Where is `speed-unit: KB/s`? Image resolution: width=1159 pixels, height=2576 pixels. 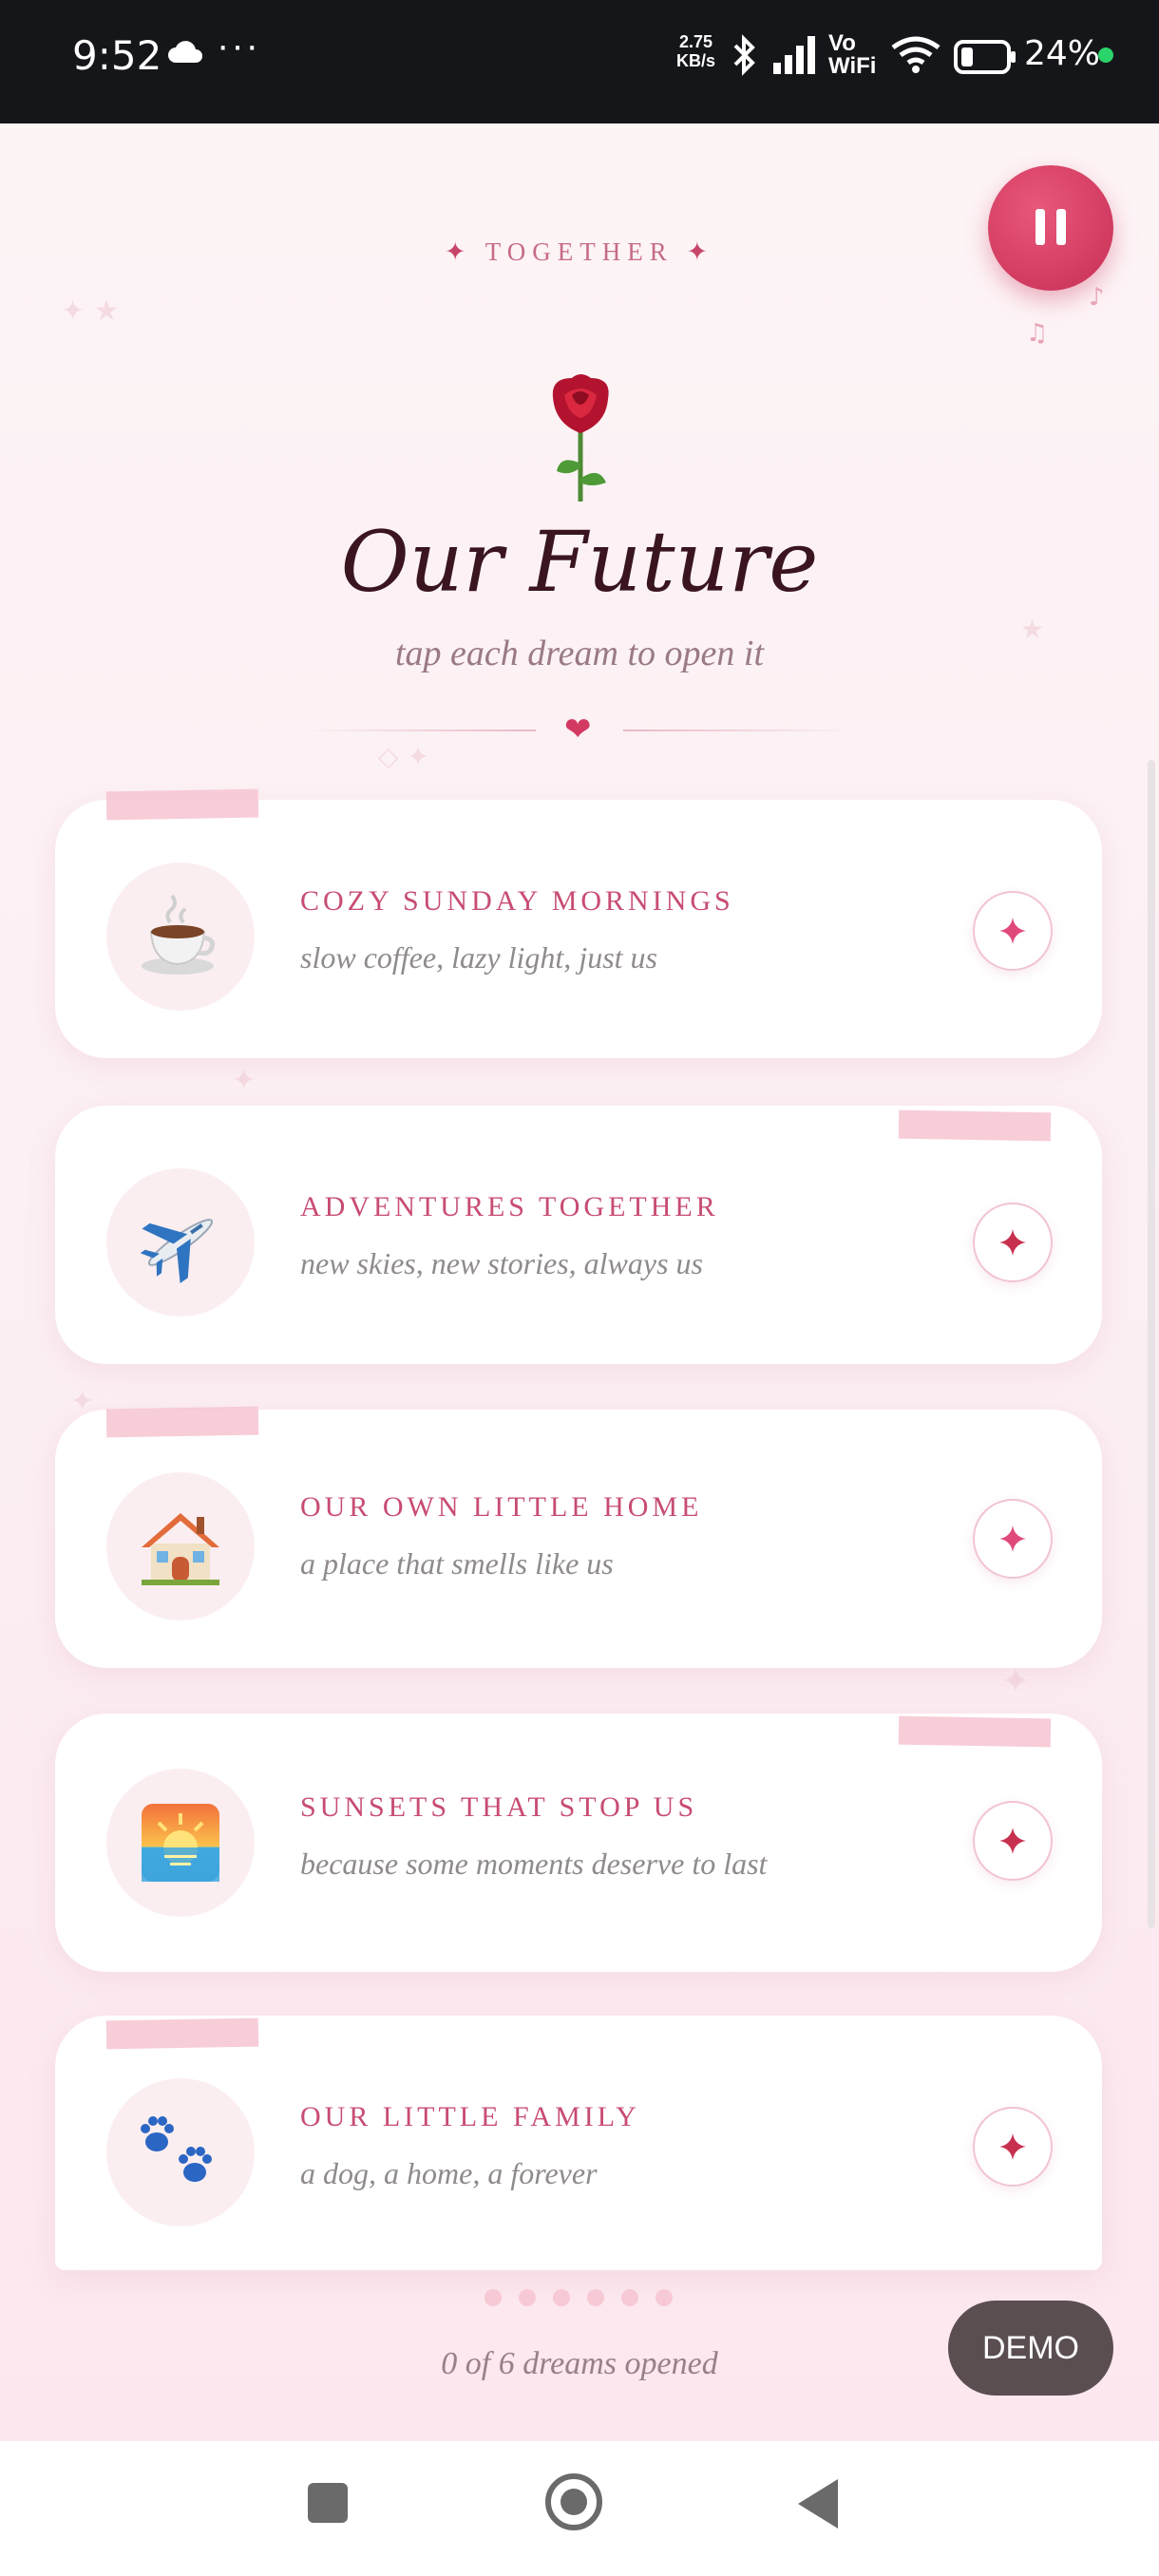 speed-unit: KB/s is located at coordinates (696, 60).